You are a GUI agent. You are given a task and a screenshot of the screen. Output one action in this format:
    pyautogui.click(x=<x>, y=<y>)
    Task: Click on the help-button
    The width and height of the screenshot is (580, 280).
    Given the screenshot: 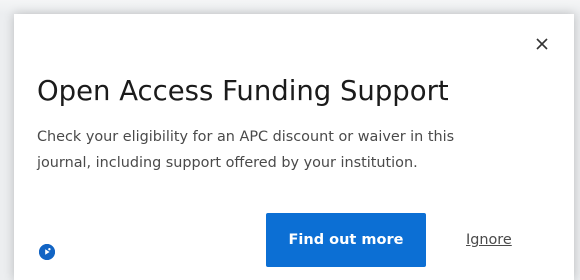 What is the action you would take?
    pyautogui.click(x=47, y=252)
    